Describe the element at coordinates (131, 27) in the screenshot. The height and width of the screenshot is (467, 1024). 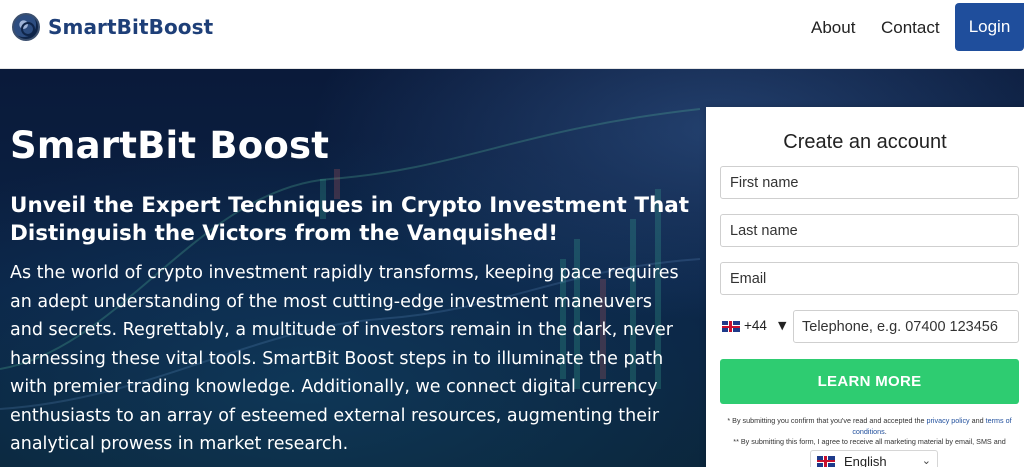
I see `brand-name: SmartBitBoost` at that location.